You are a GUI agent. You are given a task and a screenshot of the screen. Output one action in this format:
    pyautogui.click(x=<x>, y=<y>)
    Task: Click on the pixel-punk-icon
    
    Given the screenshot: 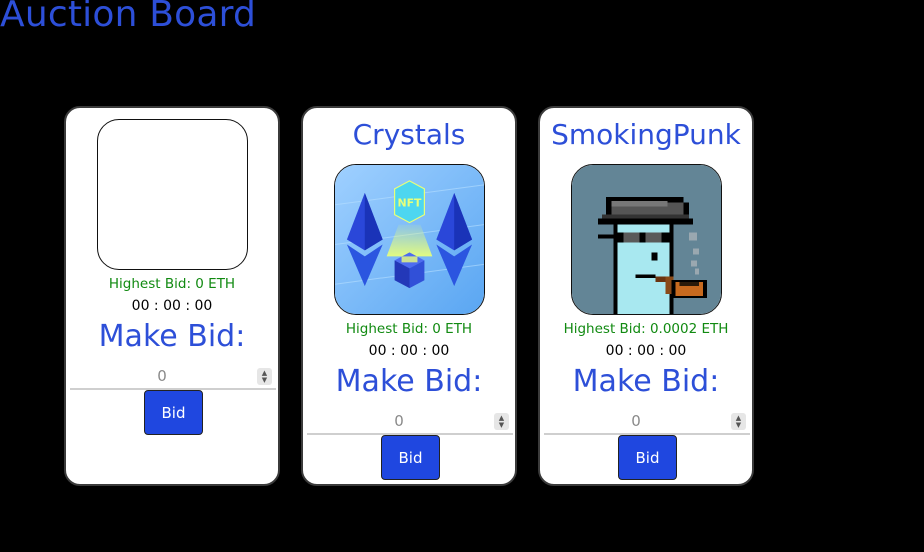 What is the action you would take?
    pyautogui.click(x=646, y=239)
    